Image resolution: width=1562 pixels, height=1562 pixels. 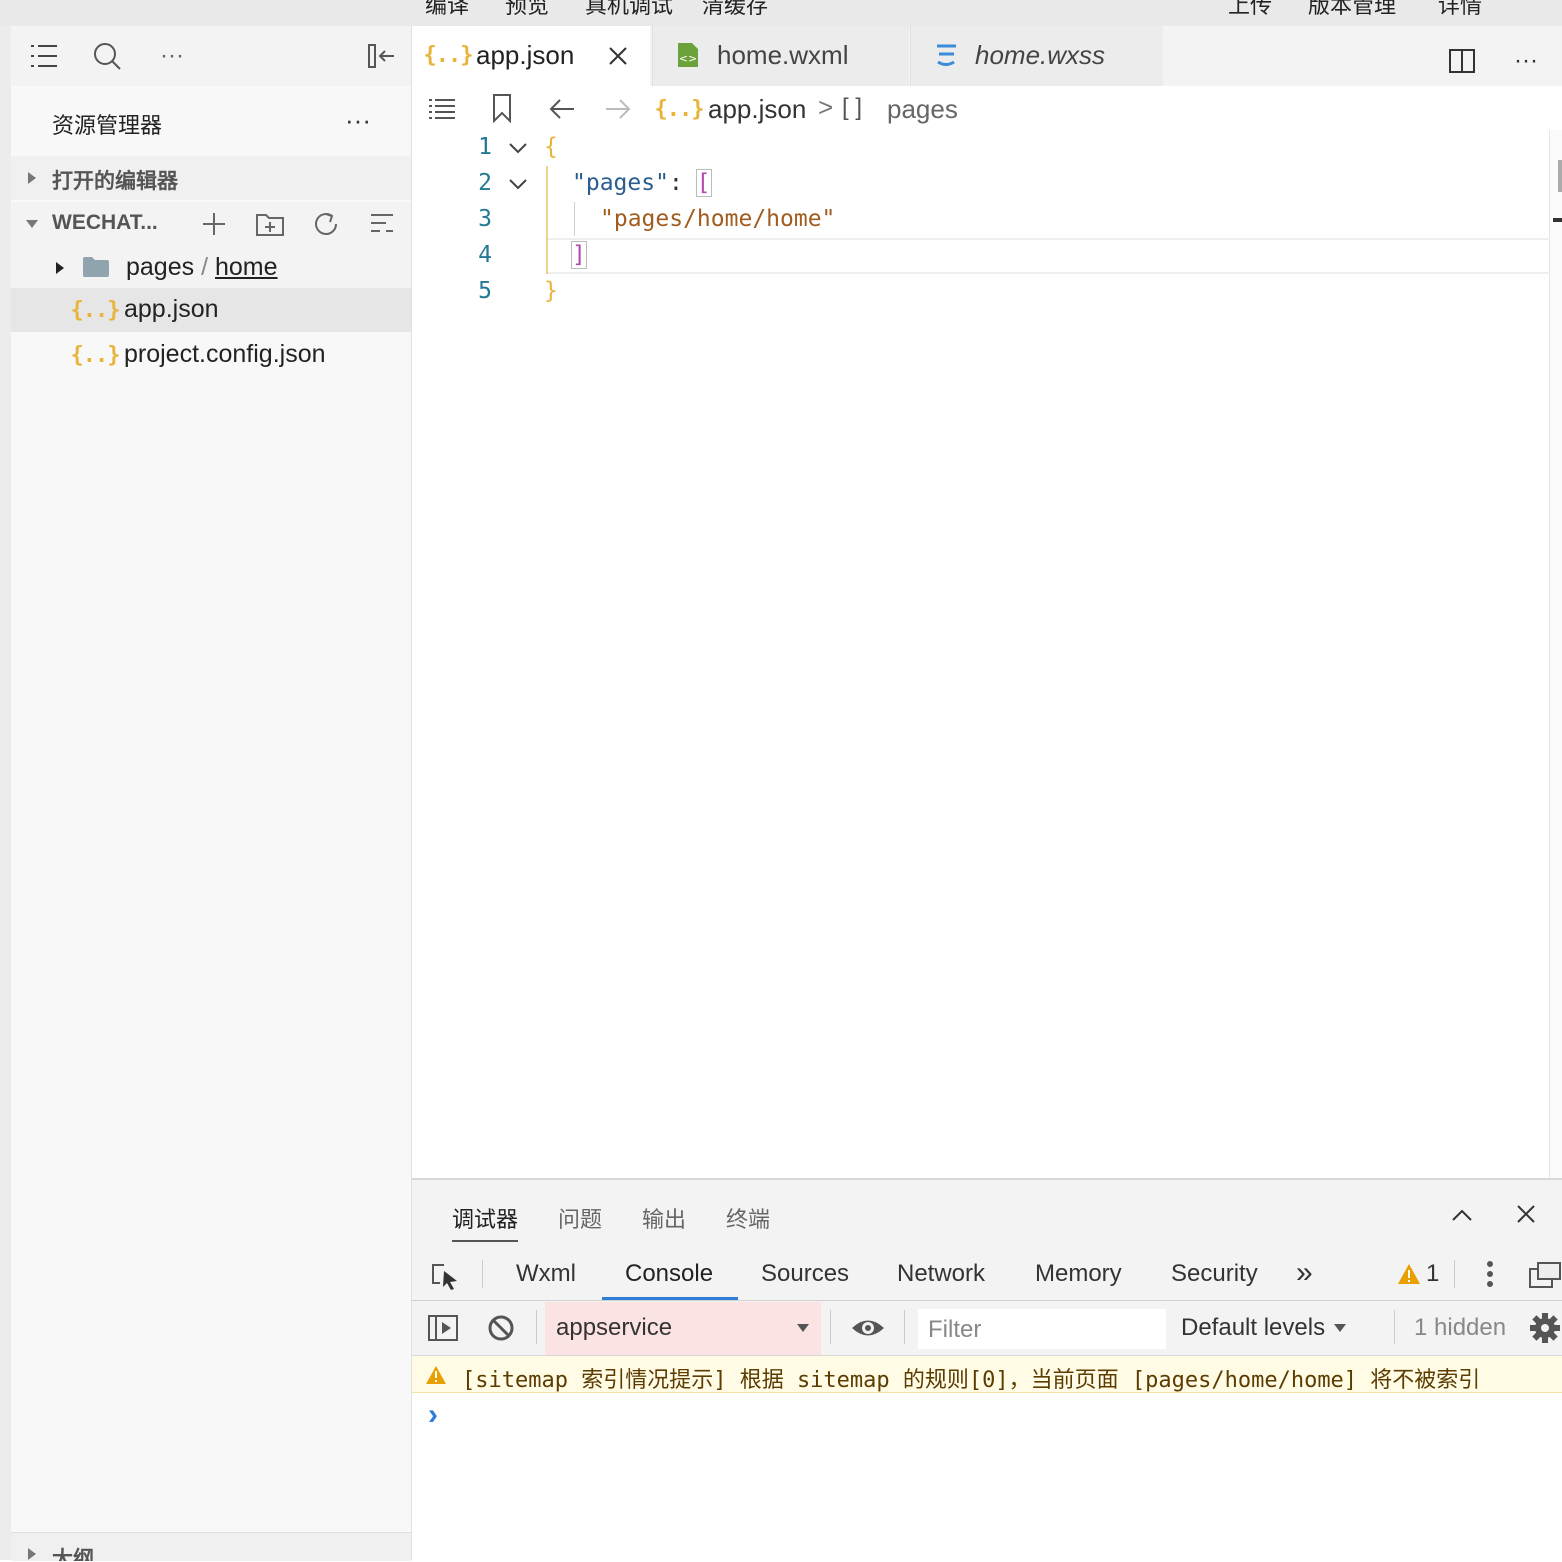 I want to click on warning-count: 1, so click(x=1432, y=1274).